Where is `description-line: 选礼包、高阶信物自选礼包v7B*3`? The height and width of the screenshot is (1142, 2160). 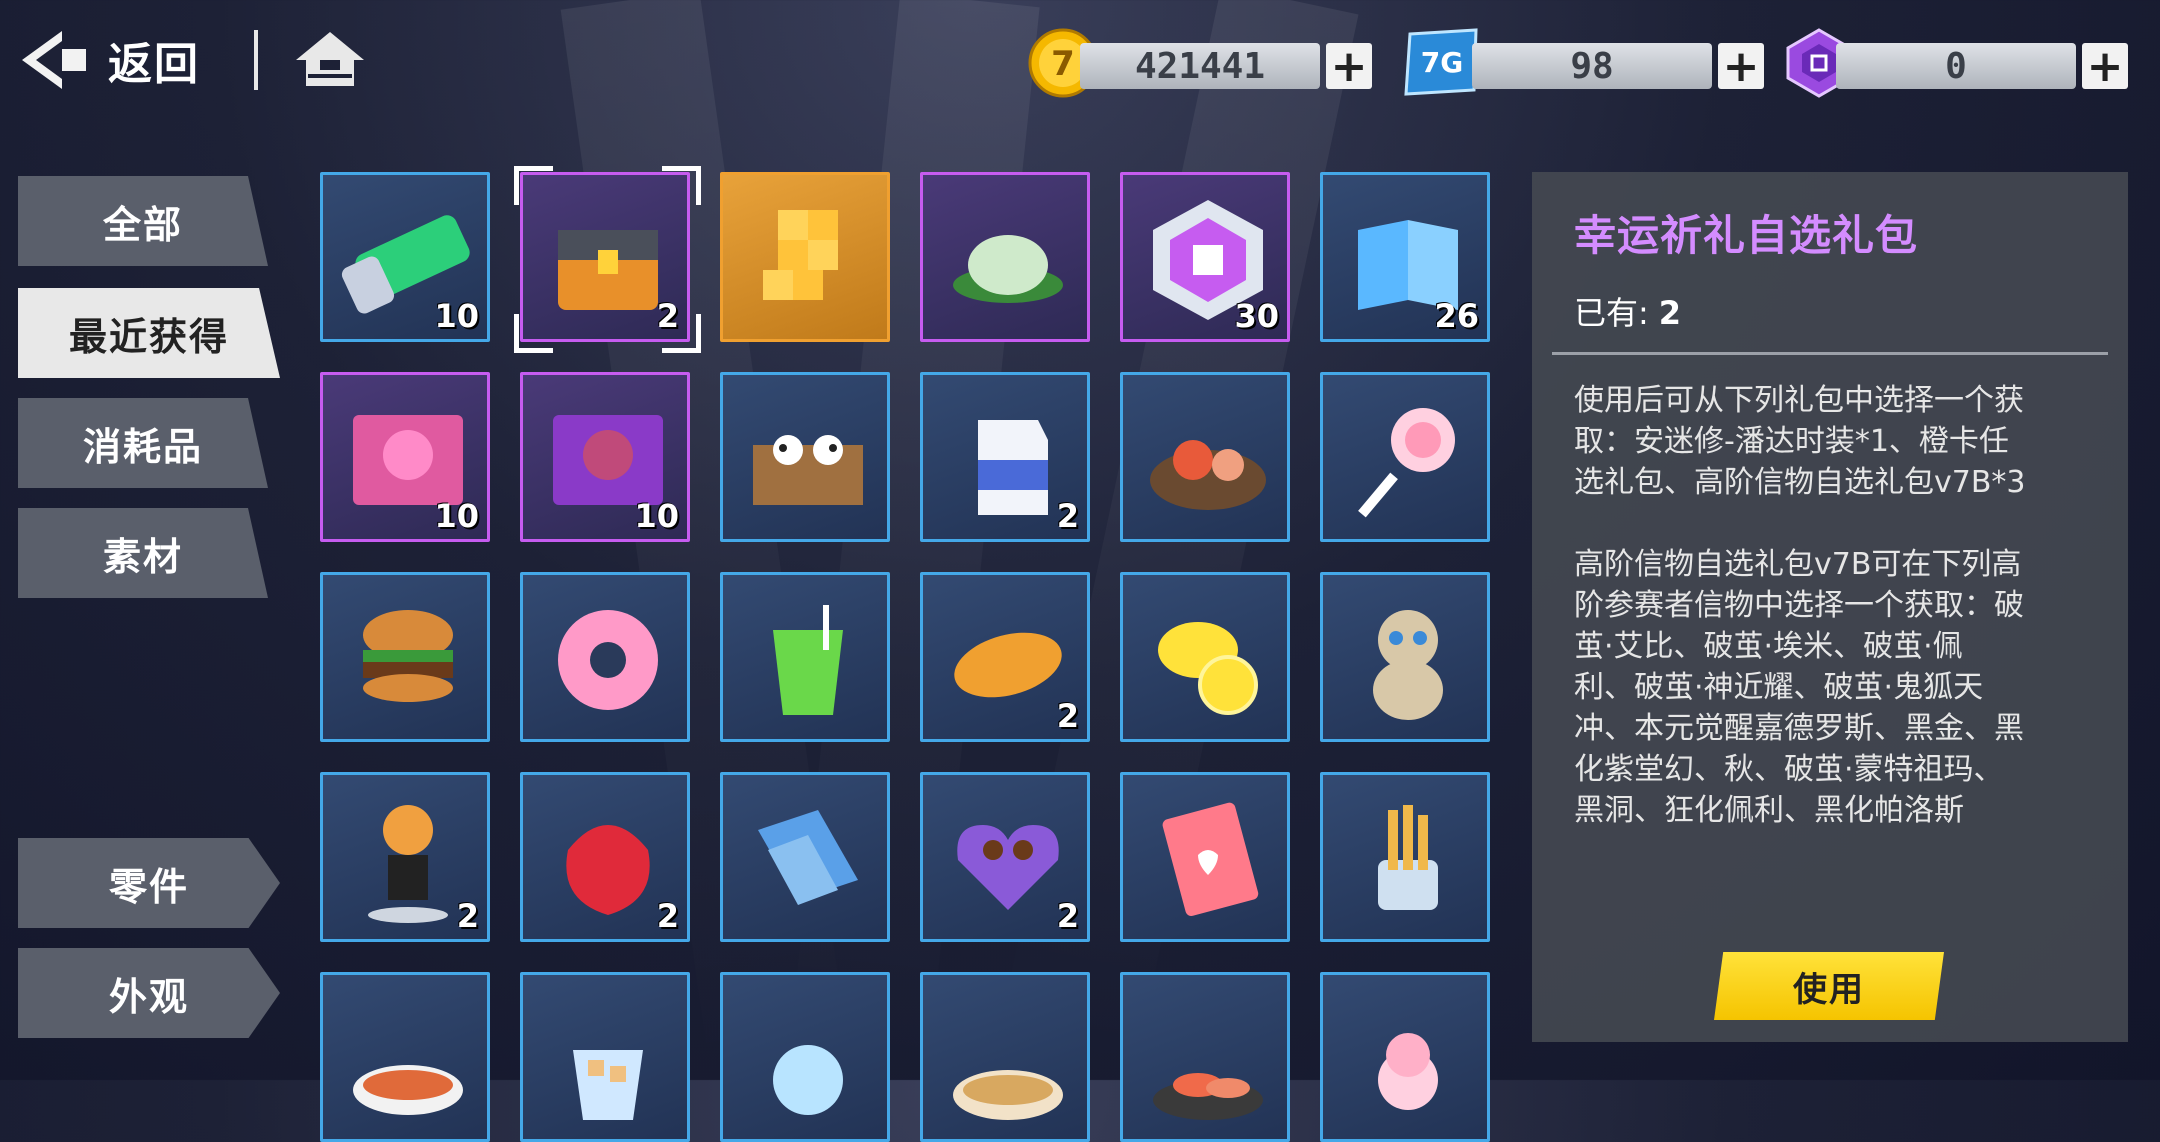
description-line: 选礼包、高阶信物自选礼包v7B*3 is located at coordinates (1800, 482).